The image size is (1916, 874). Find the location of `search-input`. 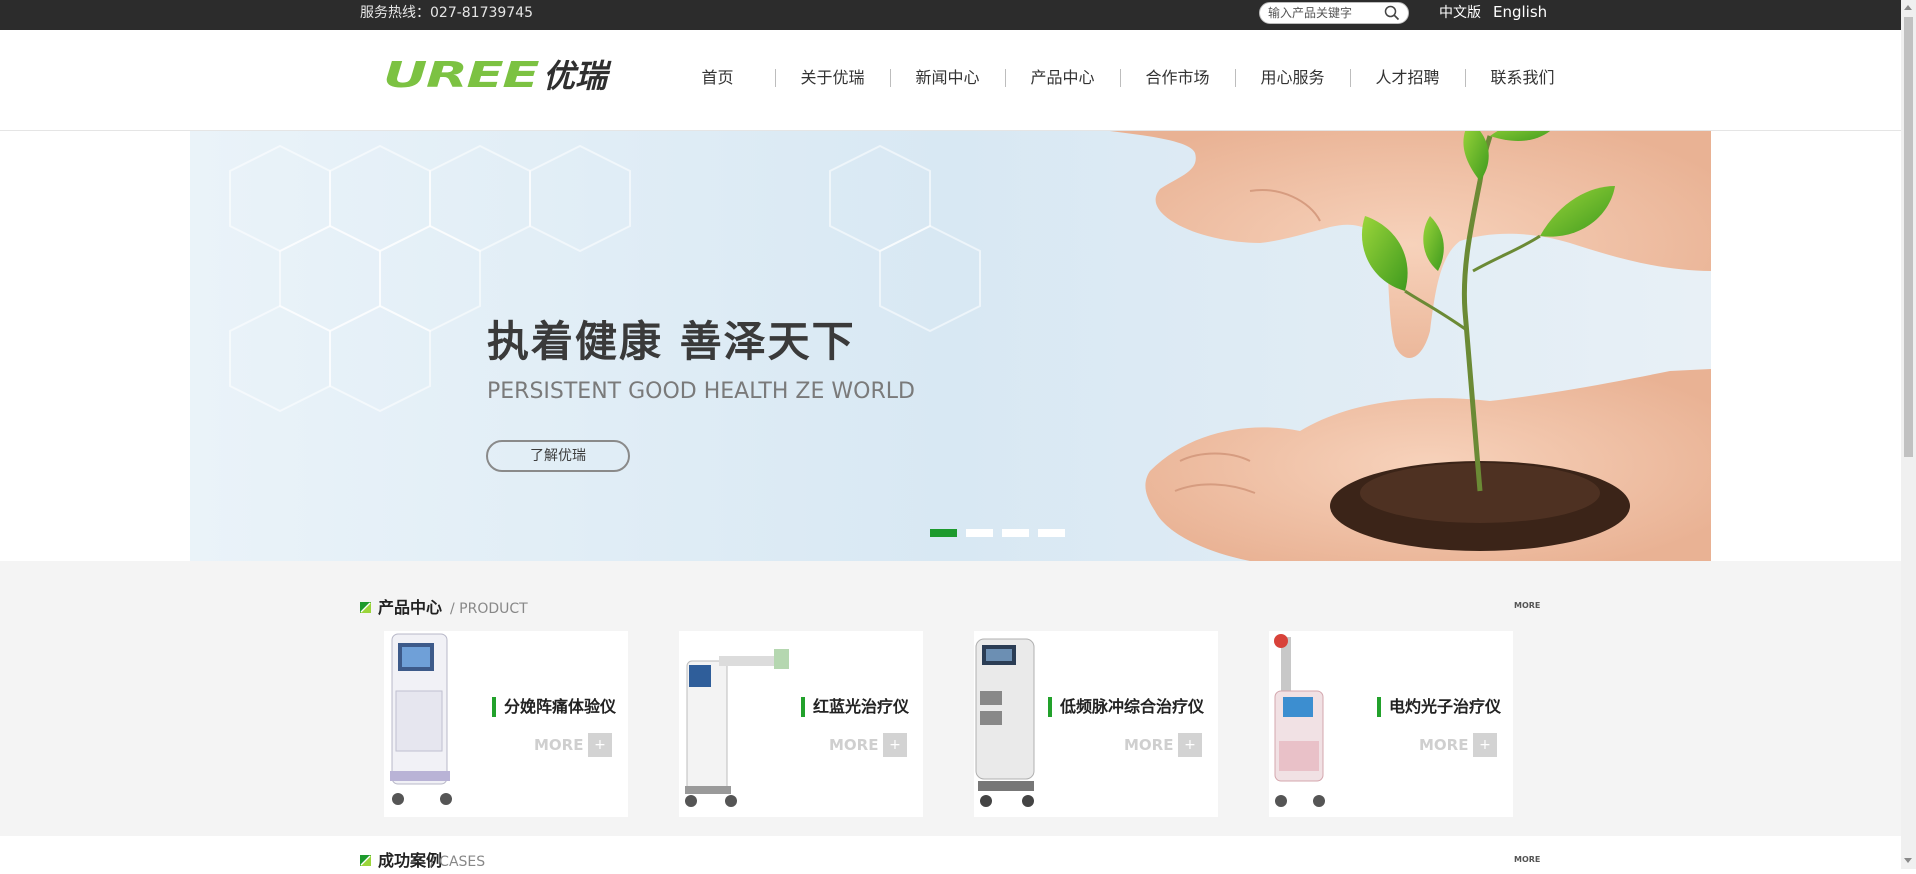

search-input is located at coordinates (1324, 13).